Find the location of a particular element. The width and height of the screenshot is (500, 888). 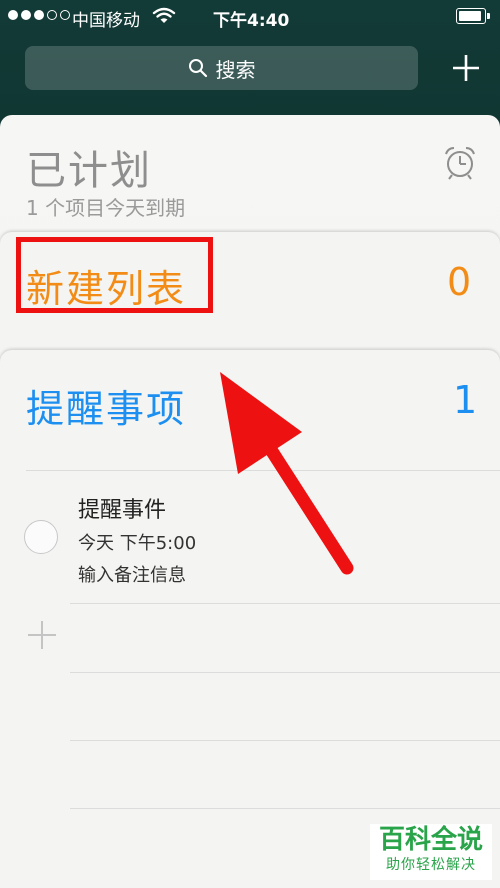

list-count-new: 0 is located at coordinates (459, 282).